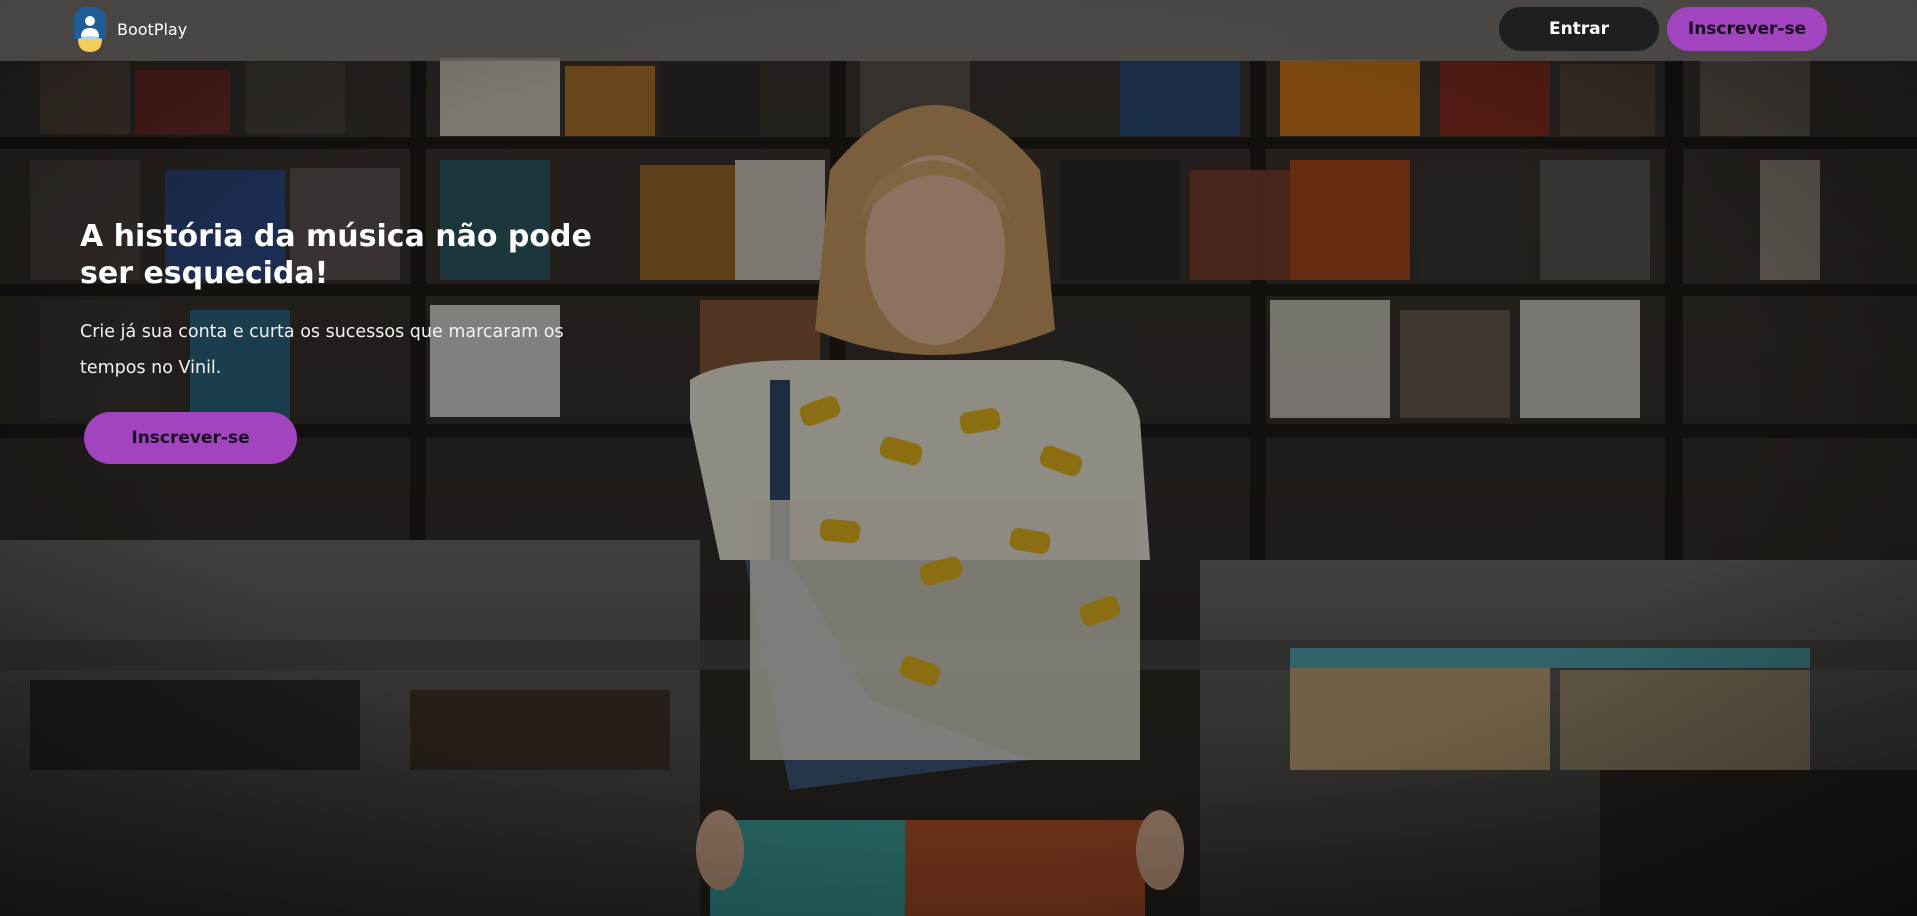 The image size is (1917, 916). Describe the element at coordinates (90, 29) in the screenshot. I see `bootplay-logo-icon` at that location.